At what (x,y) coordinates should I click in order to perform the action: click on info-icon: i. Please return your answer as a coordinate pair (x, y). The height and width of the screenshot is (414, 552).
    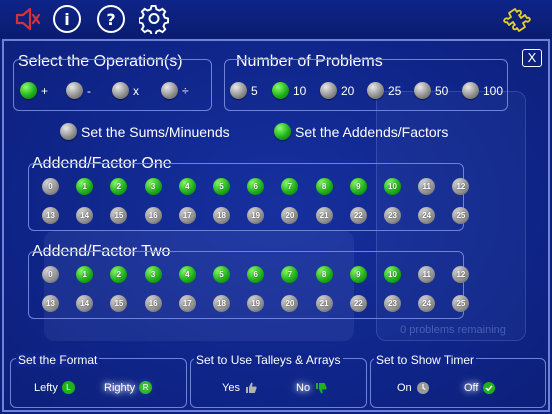
    Looking at the image, I should click on (67, 19).